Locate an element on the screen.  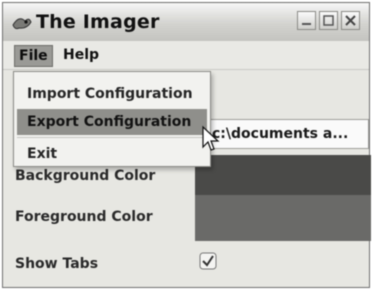
menu-item-import-configuration: Import Configuration is located at coordinates (112, 94).